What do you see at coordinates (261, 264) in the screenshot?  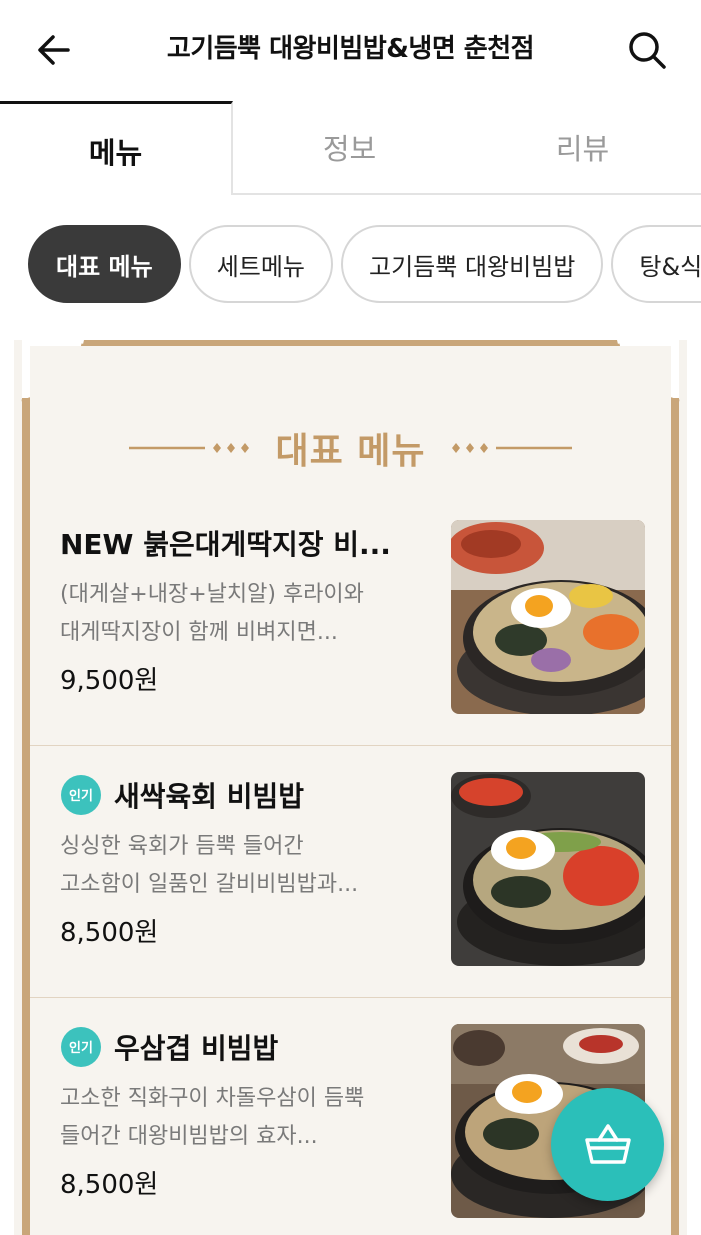 I see `chip-set-menu: 세트메뉴` at bounding box center [261, 264].